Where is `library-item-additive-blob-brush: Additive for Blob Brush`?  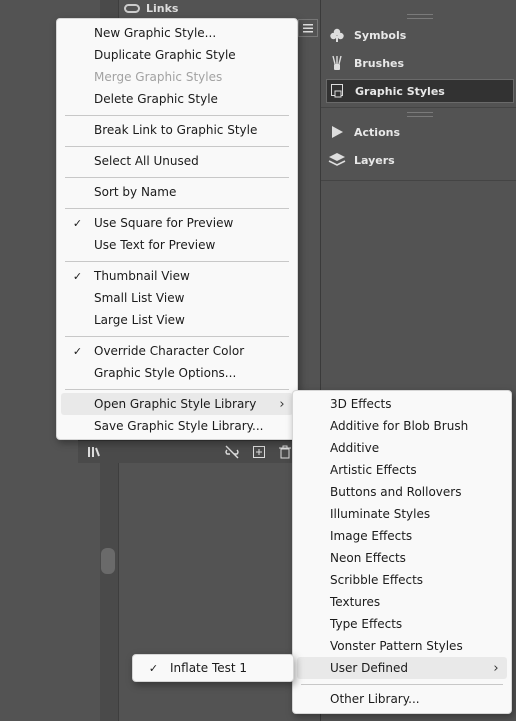 library-item-additive-blob-brush: Additive for Blob Brush is located at coordinates (402, 426).